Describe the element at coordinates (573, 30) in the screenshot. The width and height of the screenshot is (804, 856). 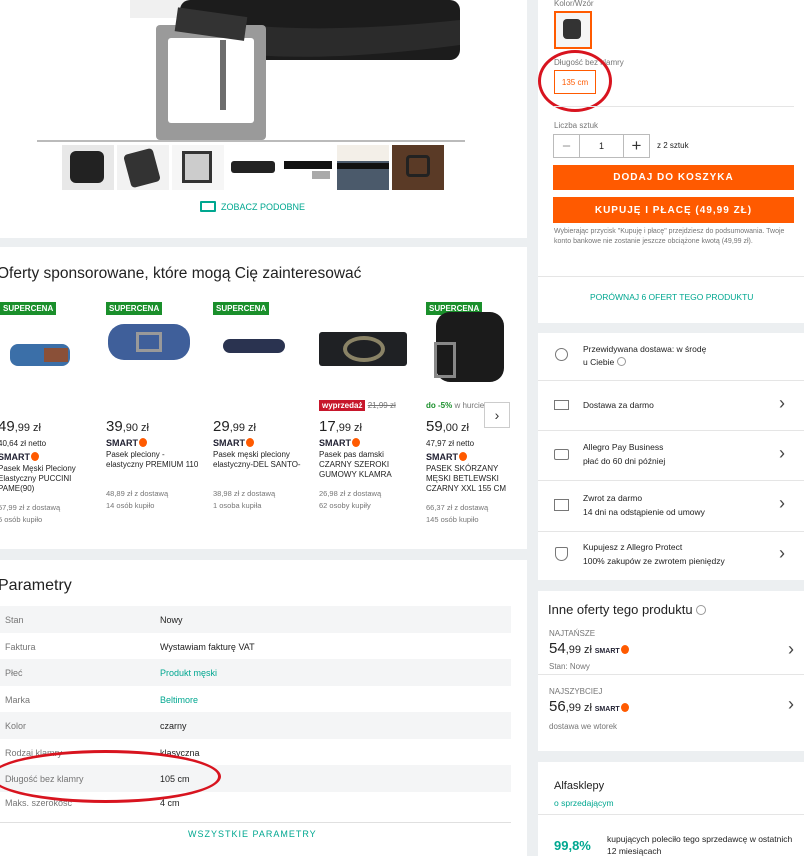
I see `color-swatch-selected` at that location.